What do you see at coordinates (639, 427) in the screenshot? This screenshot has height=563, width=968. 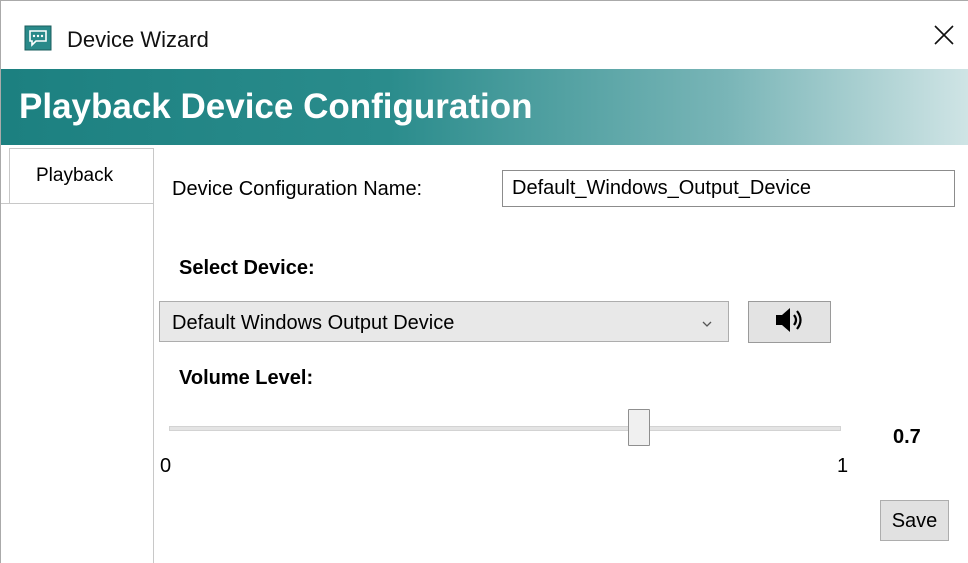 I see `slider-thumb` at bounding box center [639, 427].